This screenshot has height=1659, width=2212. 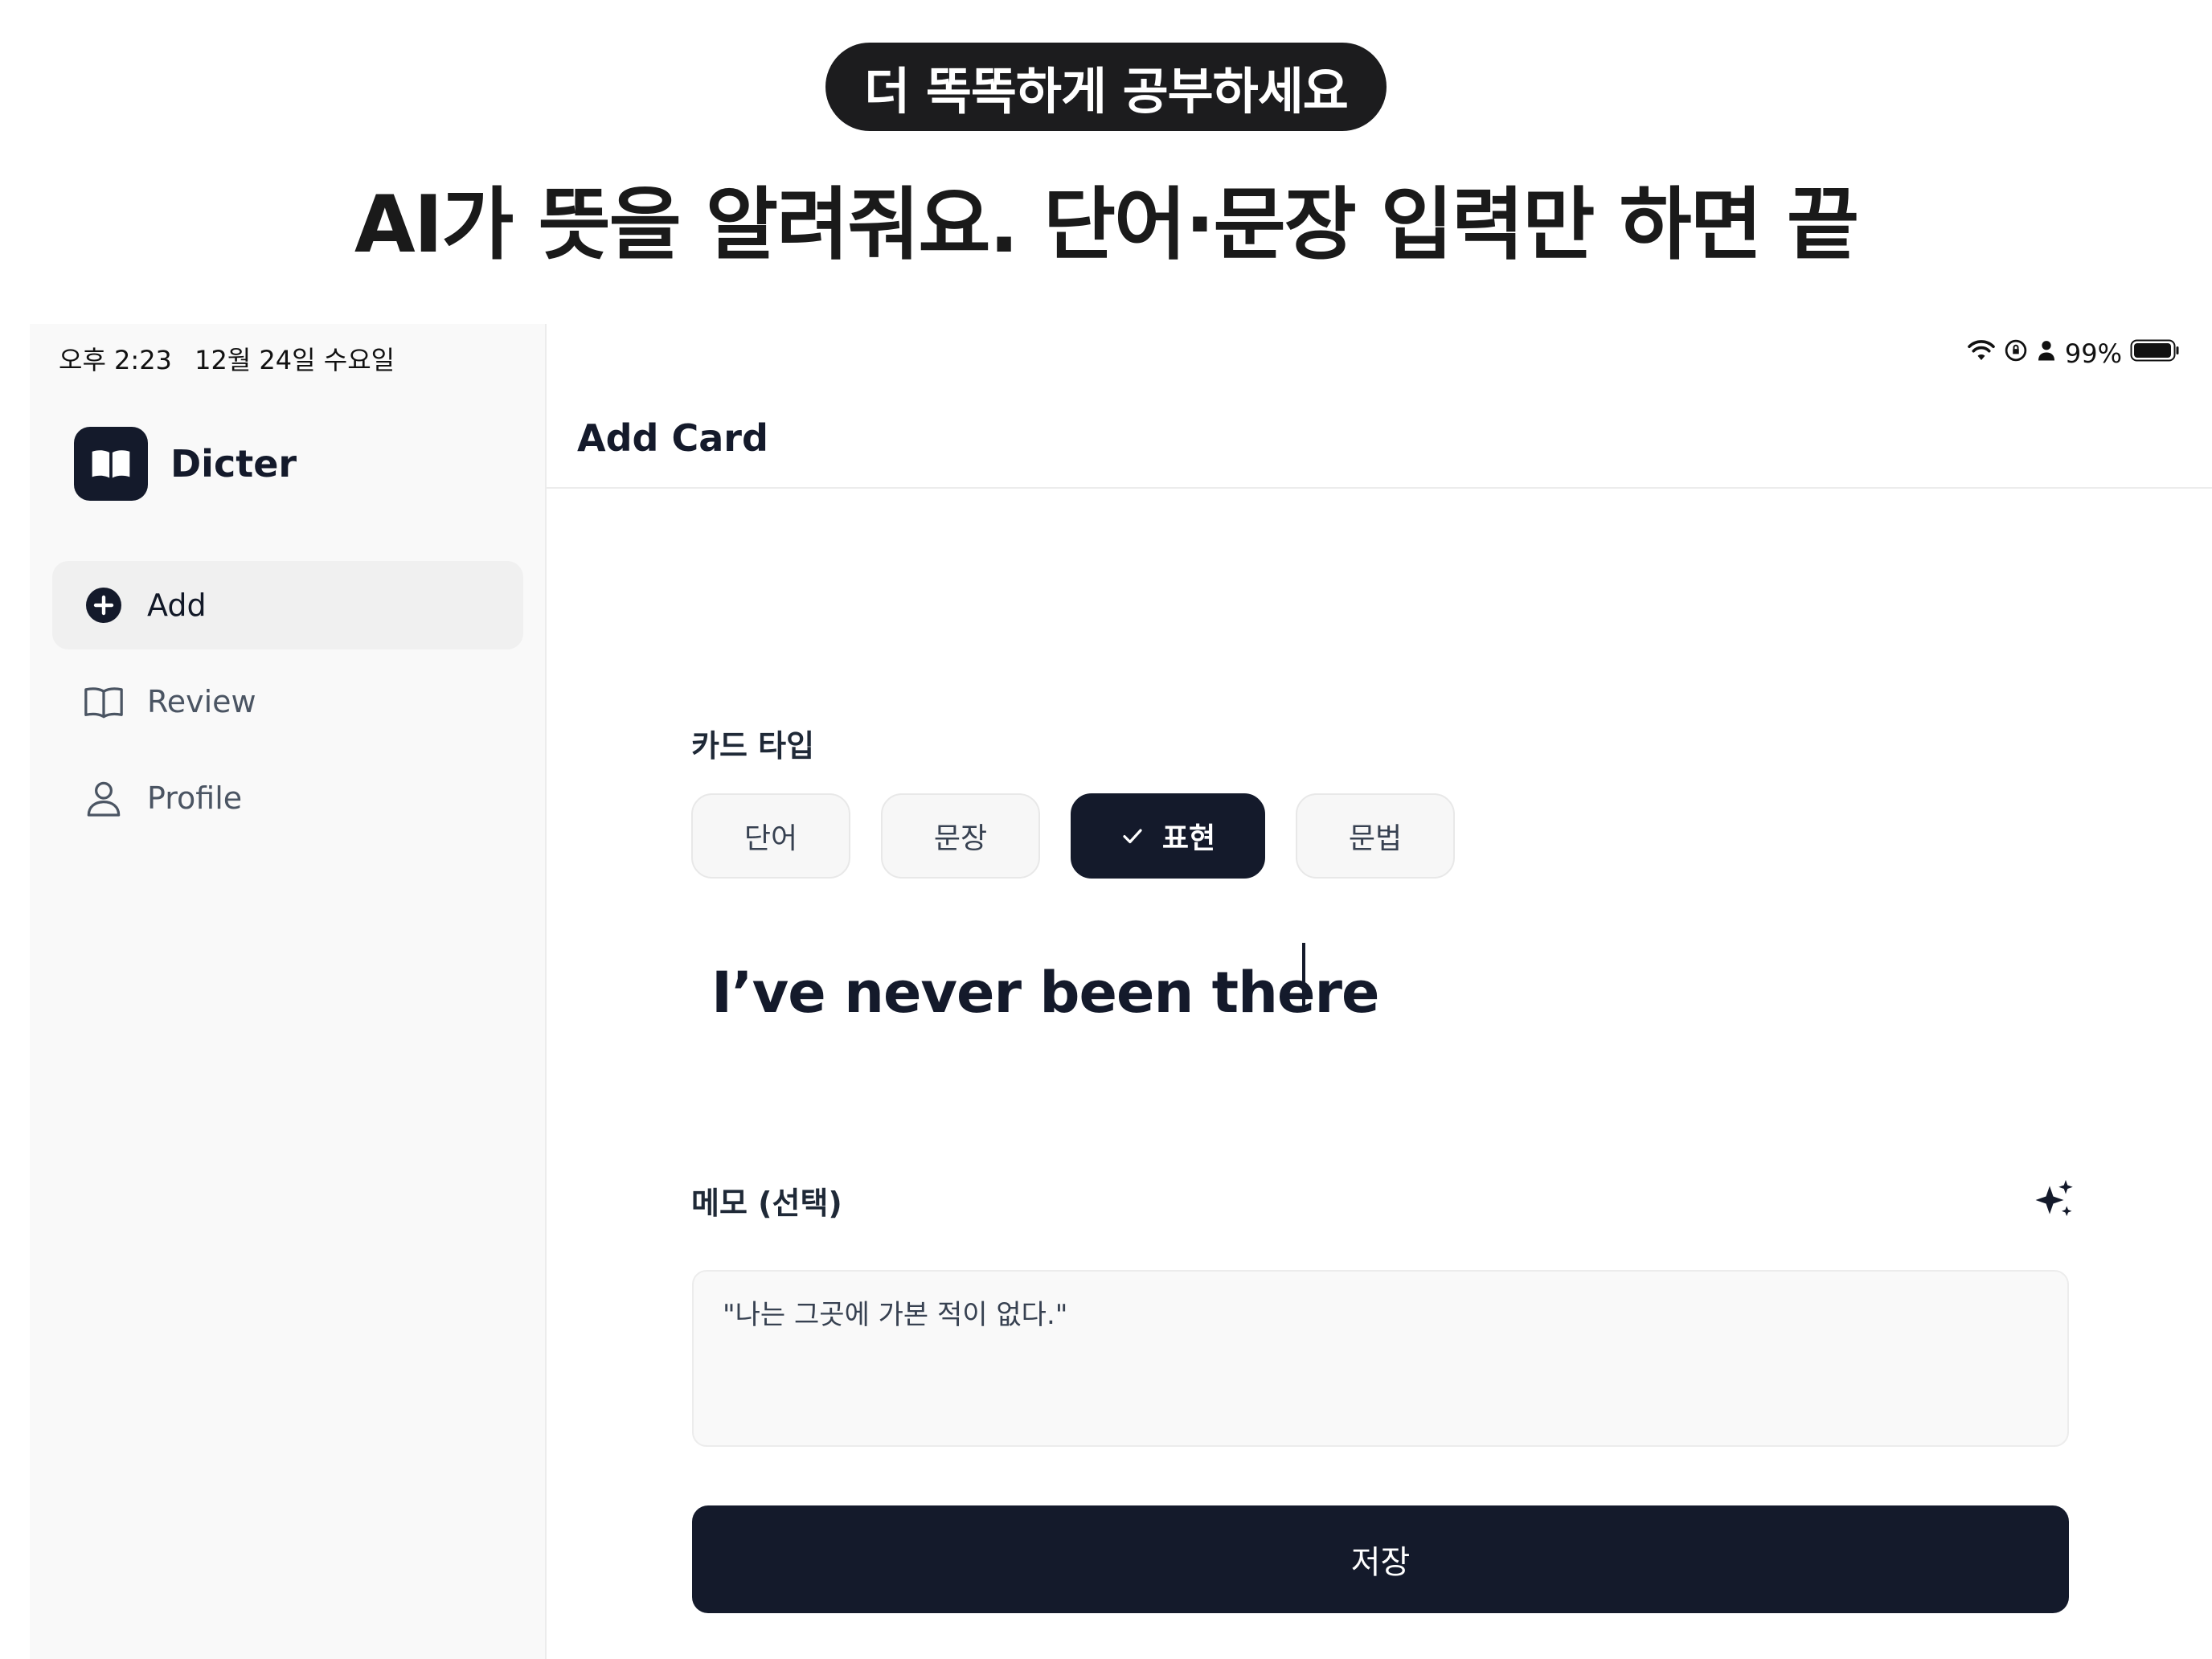 I want to click on chip-sentence: 문장, so click(x=960, y=836).